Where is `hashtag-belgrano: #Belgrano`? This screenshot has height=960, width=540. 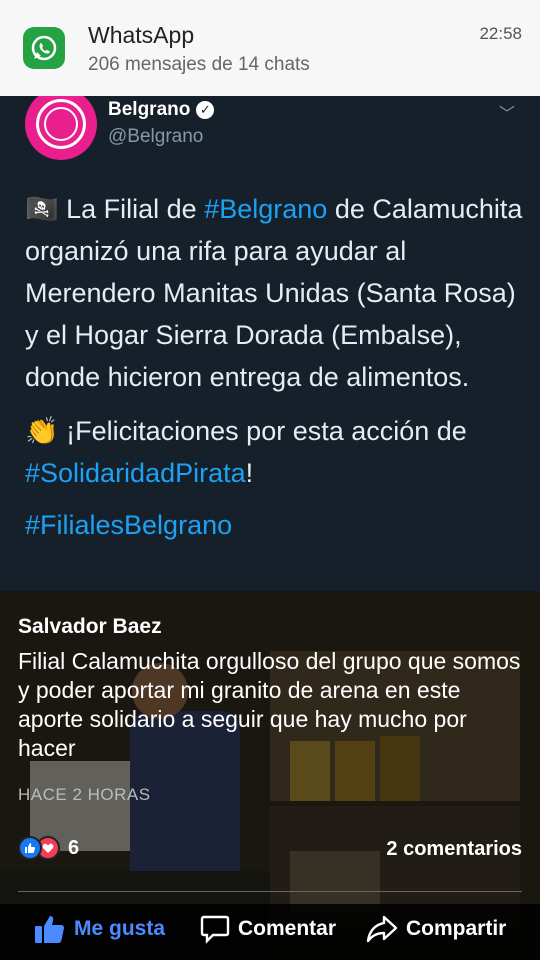
hashtag-belgrano: #Belgrano is located at coordinates (266, 209).